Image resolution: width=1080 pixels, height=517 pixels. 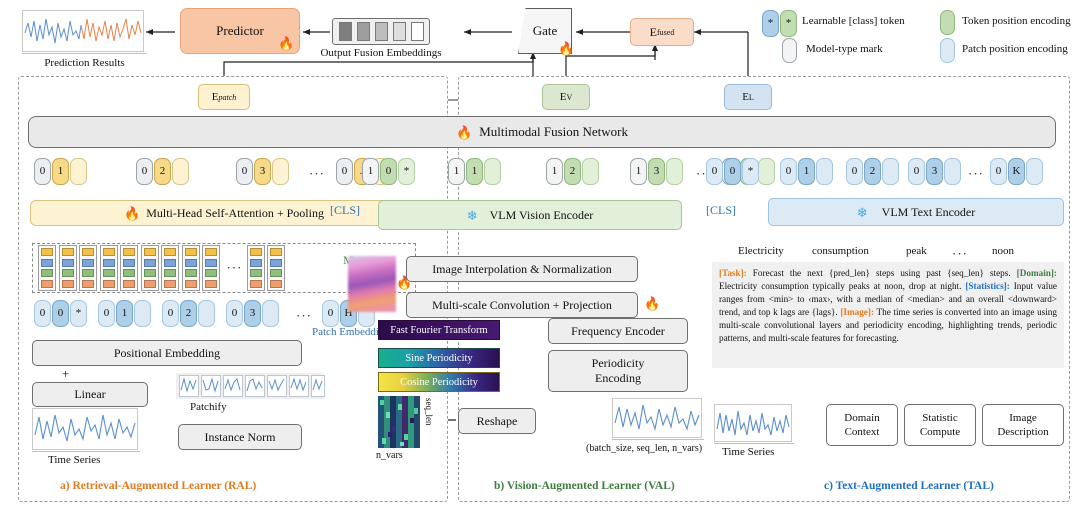 What do you see at coordinates (618, 378) in the screenshot?
I see `periodicity-line2: Encoding` at bounding box center [618, 378].